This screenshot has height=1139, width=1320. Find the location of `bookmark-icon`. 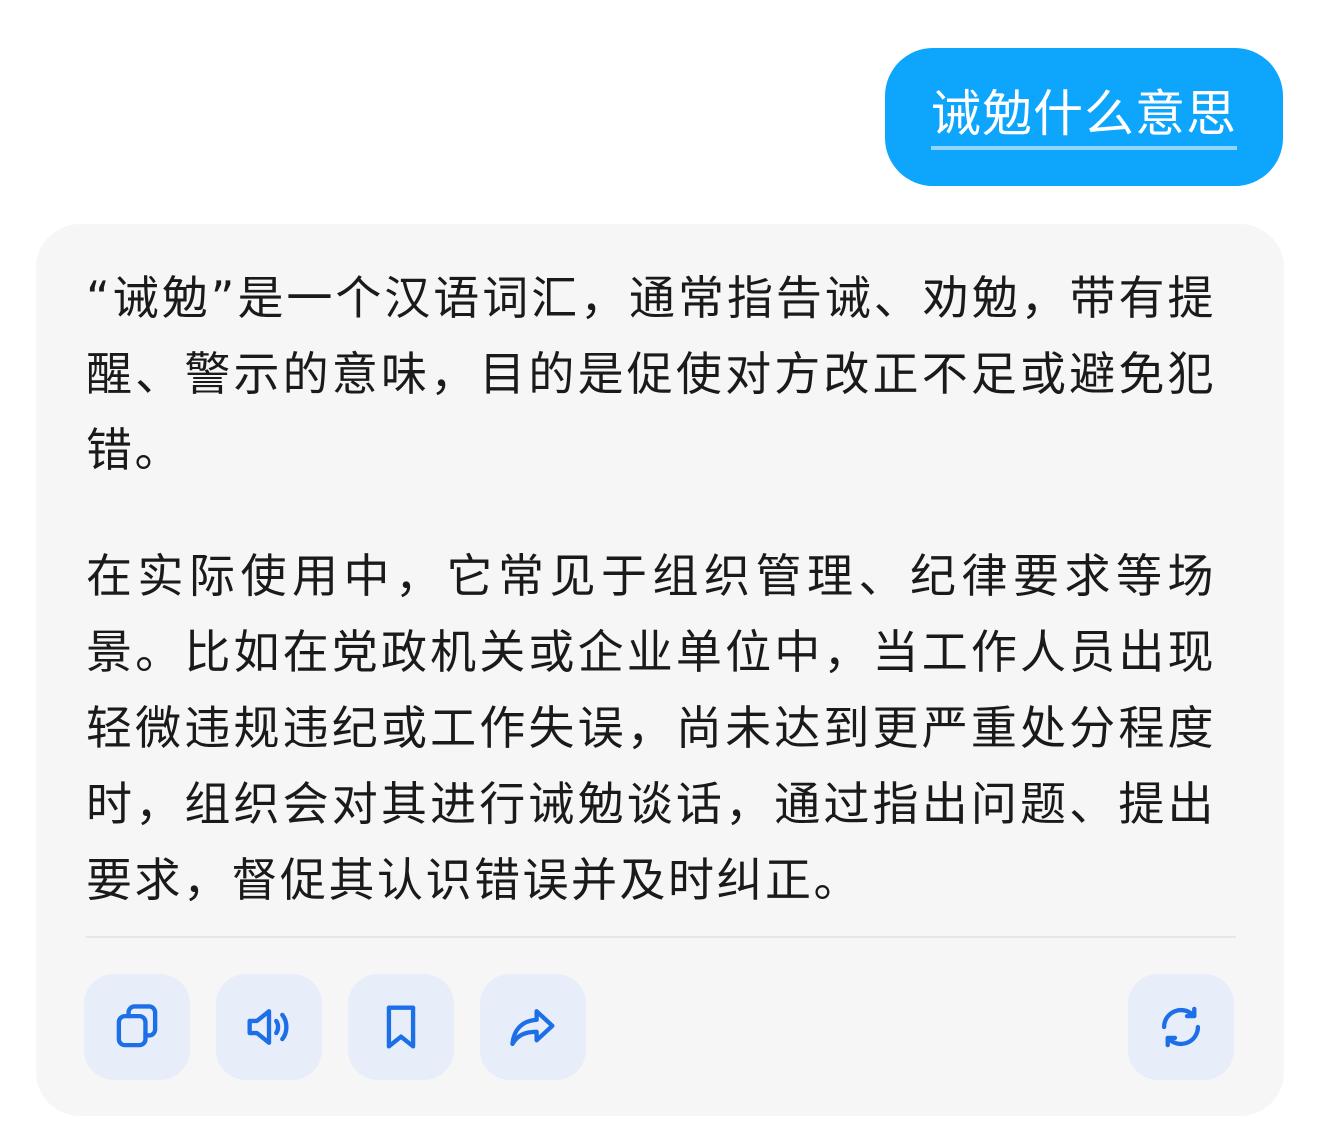

bookmark-icon is located at coordinates (401, 1027).